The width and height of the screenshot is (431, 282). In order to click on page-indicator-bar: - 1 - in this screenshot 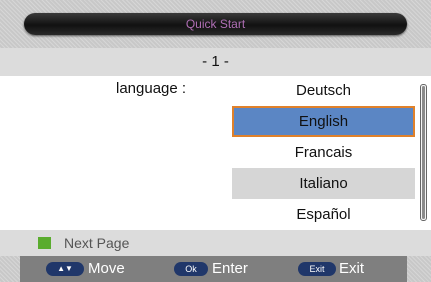, I will do `click(215, 62)`.